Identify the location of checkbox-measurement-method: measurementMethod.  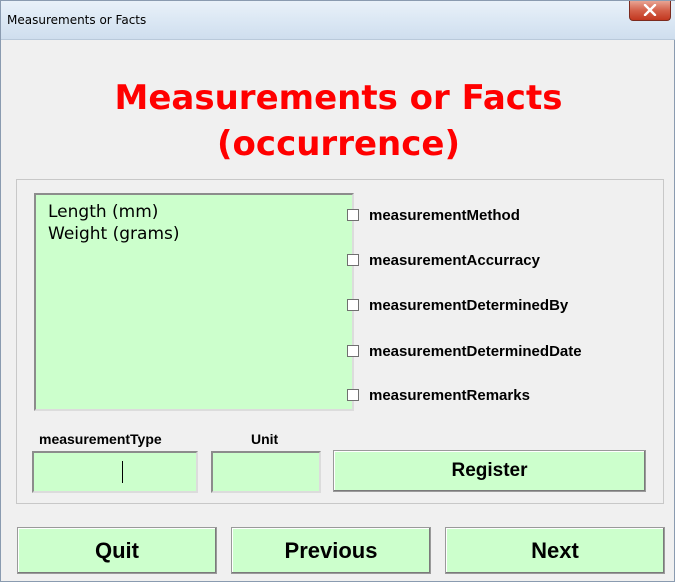
(433, 215).